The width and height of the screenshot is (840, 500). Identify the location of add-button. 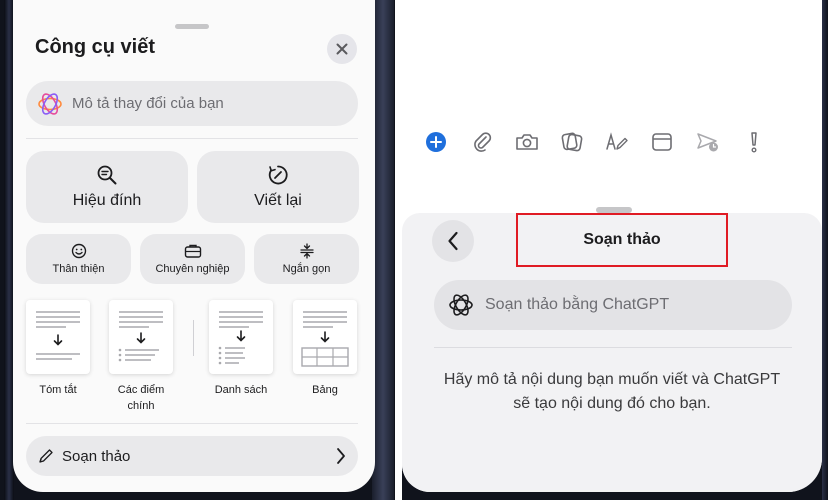
(436, 142).